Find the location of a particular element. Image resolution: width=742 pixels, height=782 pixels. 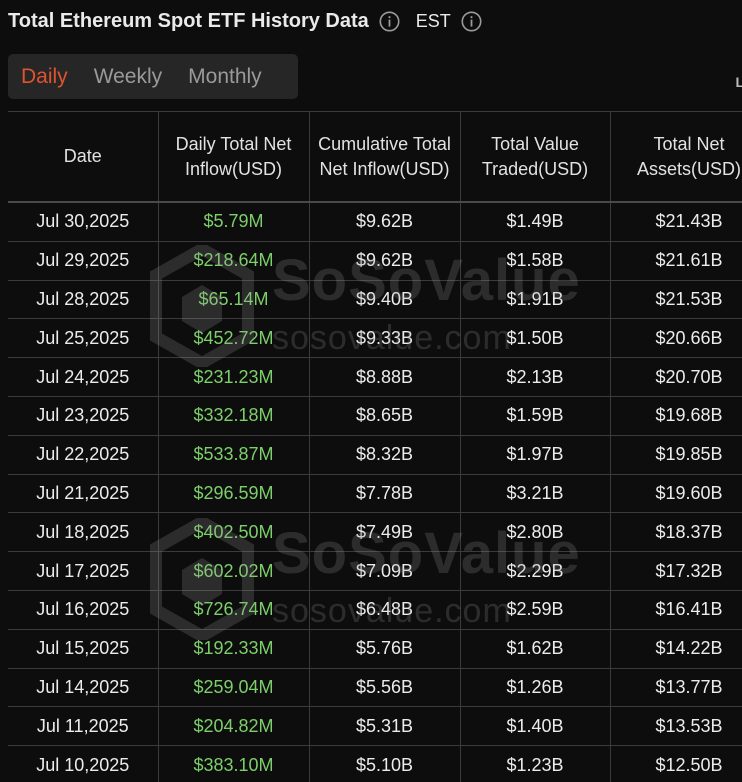

total-value-traded-cell: $2.29B is located at coordinates (535, 571).